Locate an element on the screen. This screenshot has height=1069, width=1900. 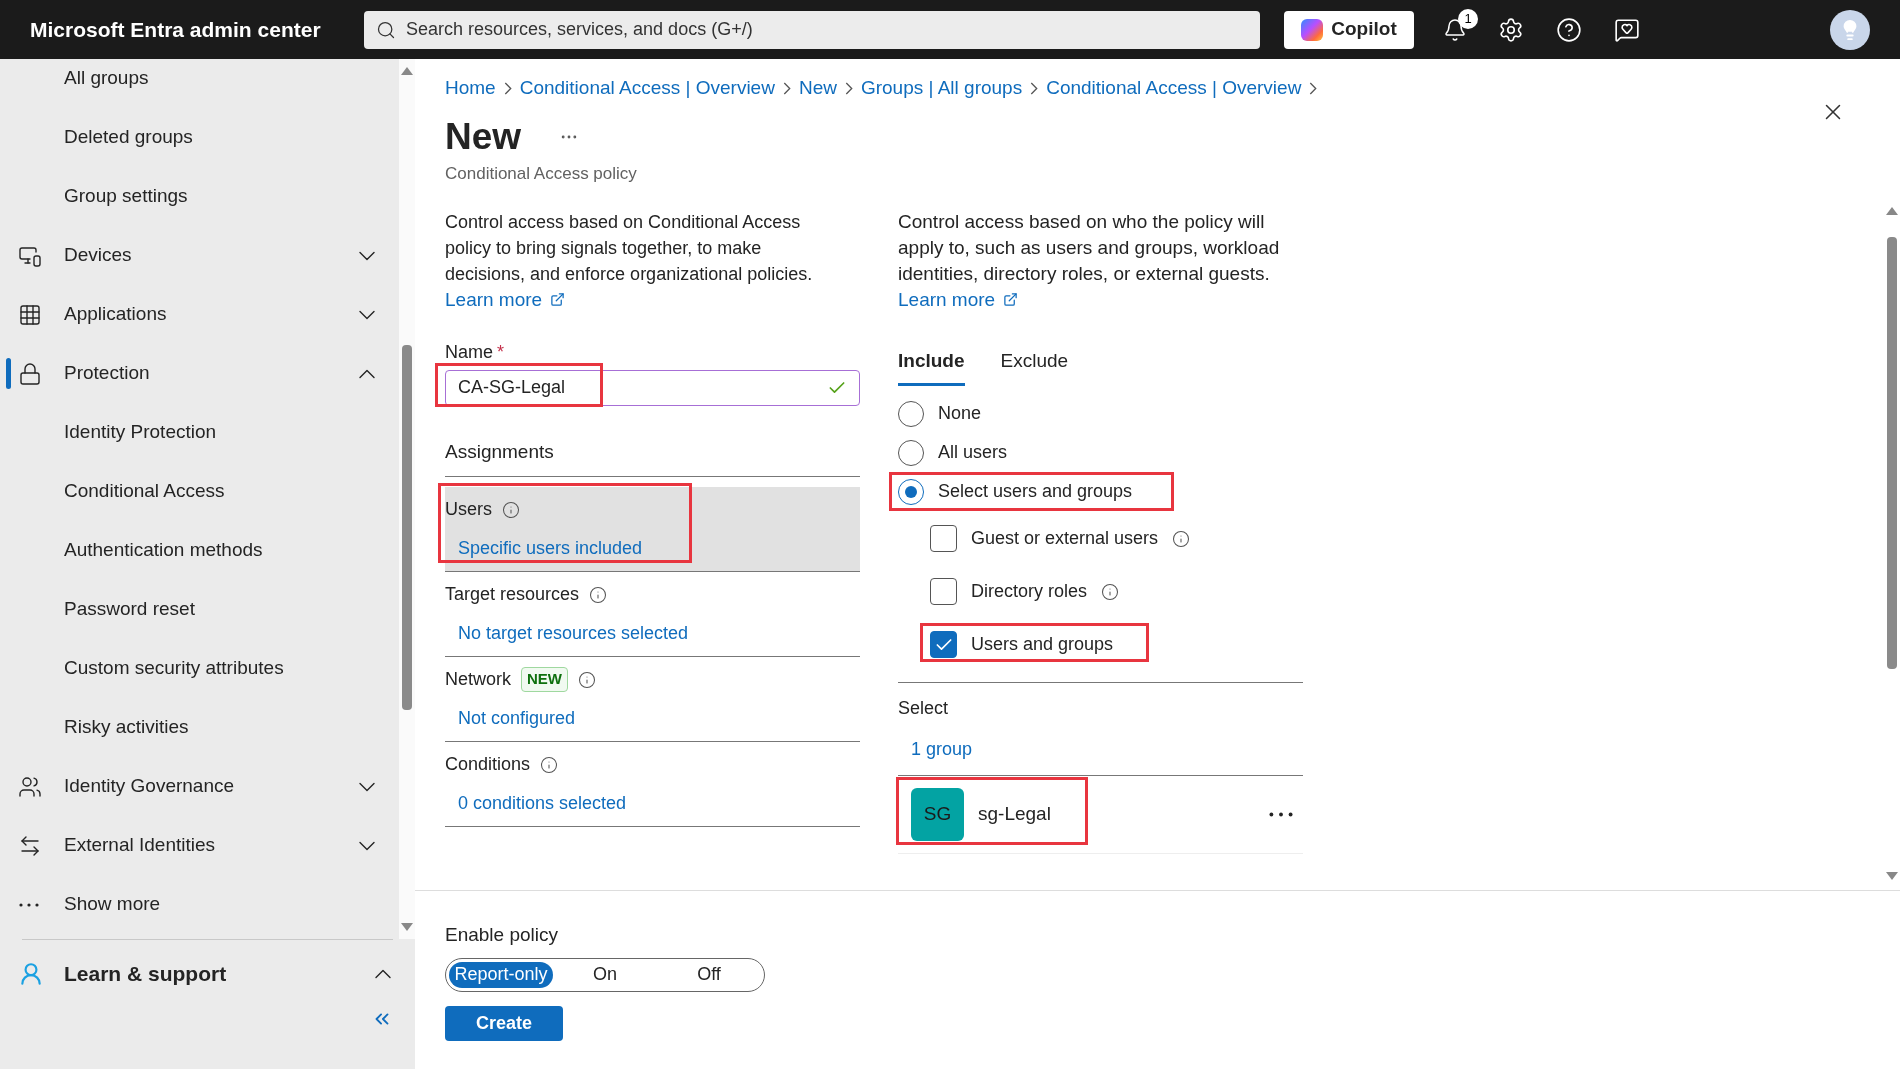
radio-label: All users is located at coordinates (973, 452).